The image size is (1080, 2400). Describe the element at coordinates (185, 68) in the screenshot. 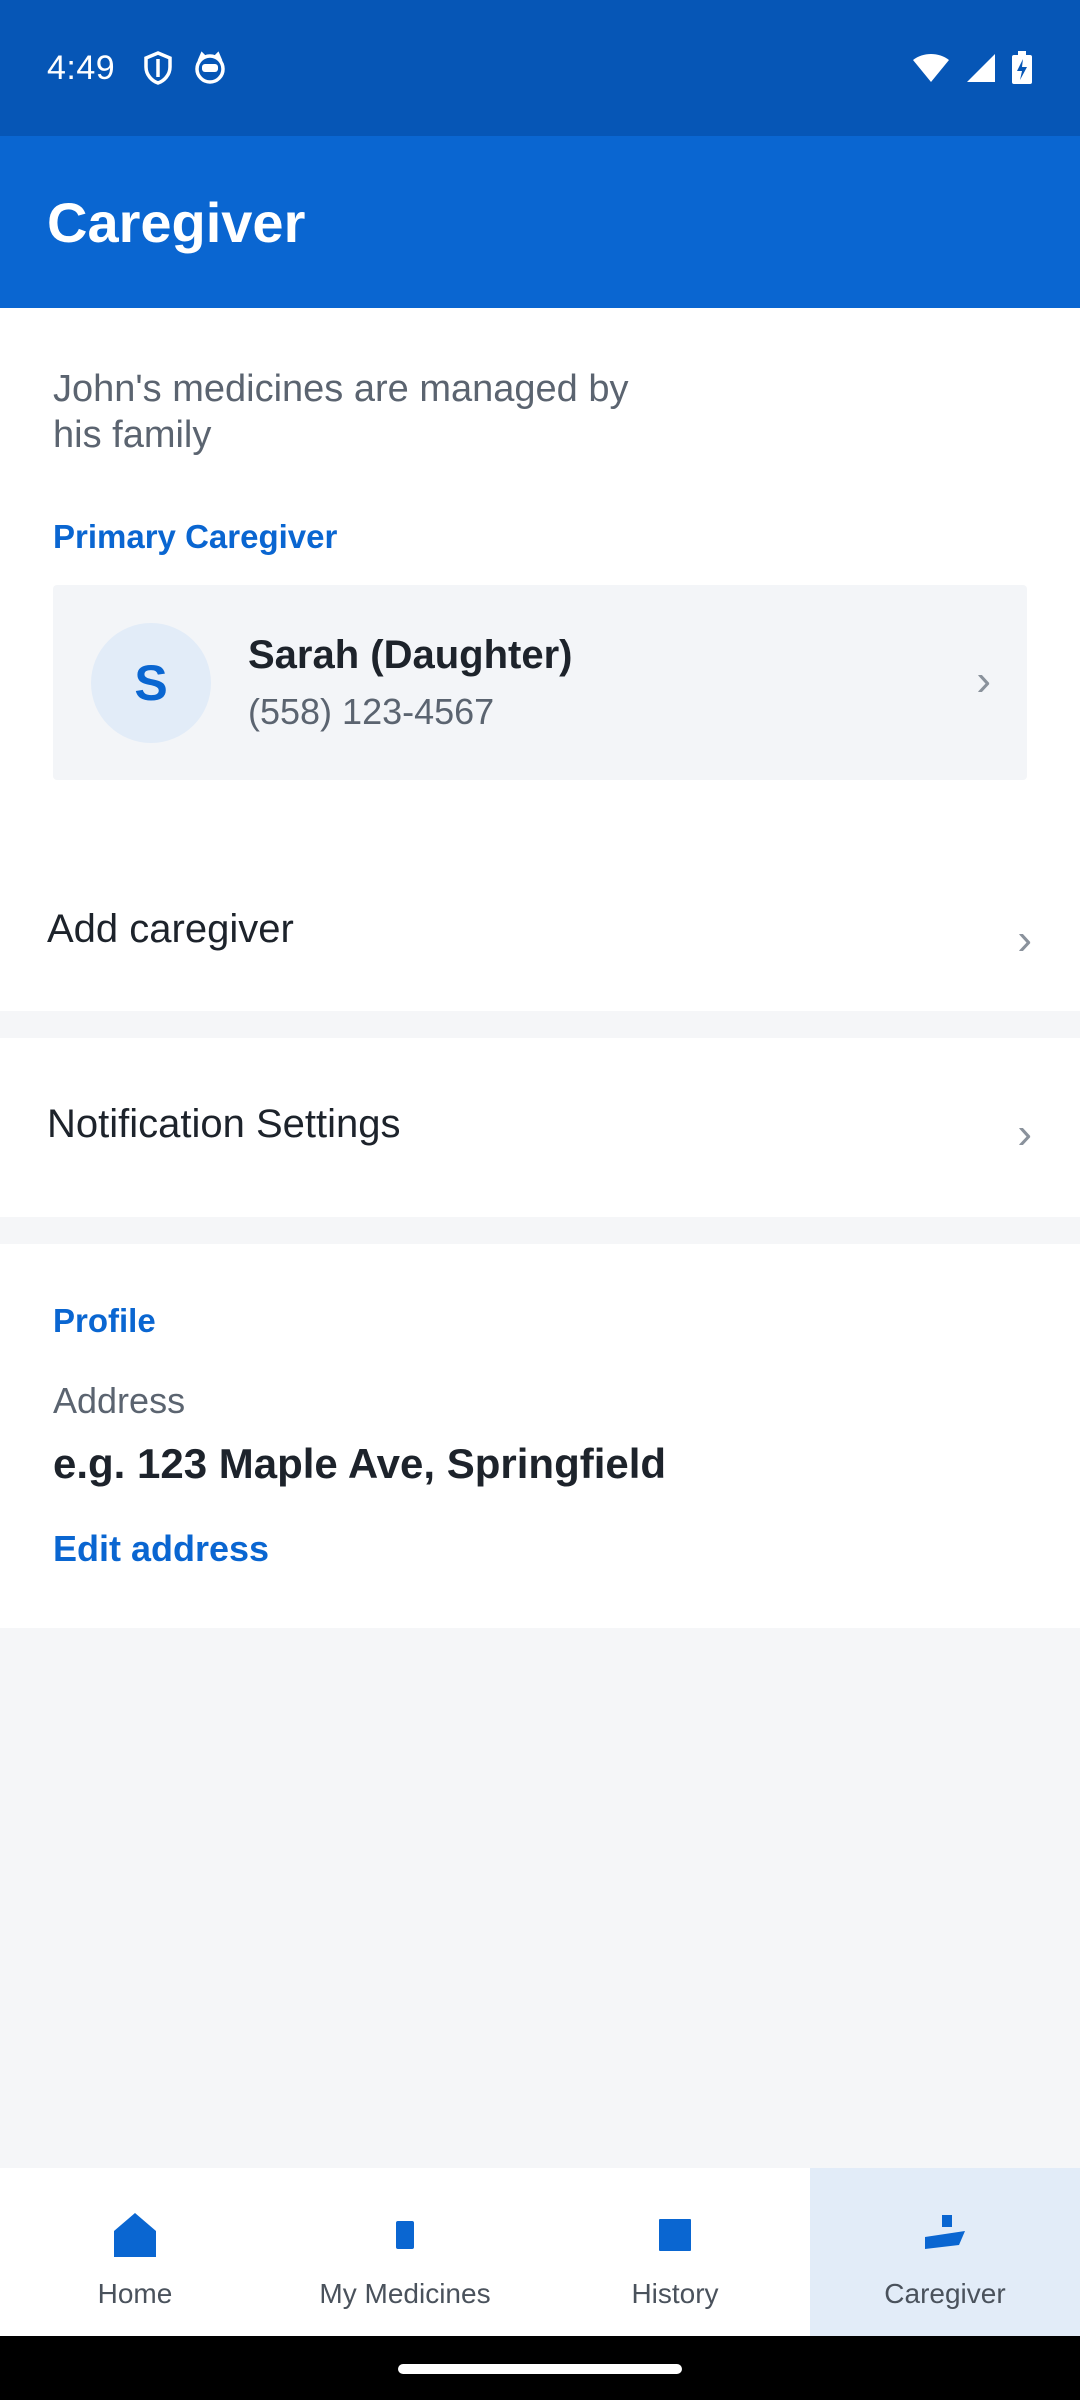

I see `status-left-icons` at that location.